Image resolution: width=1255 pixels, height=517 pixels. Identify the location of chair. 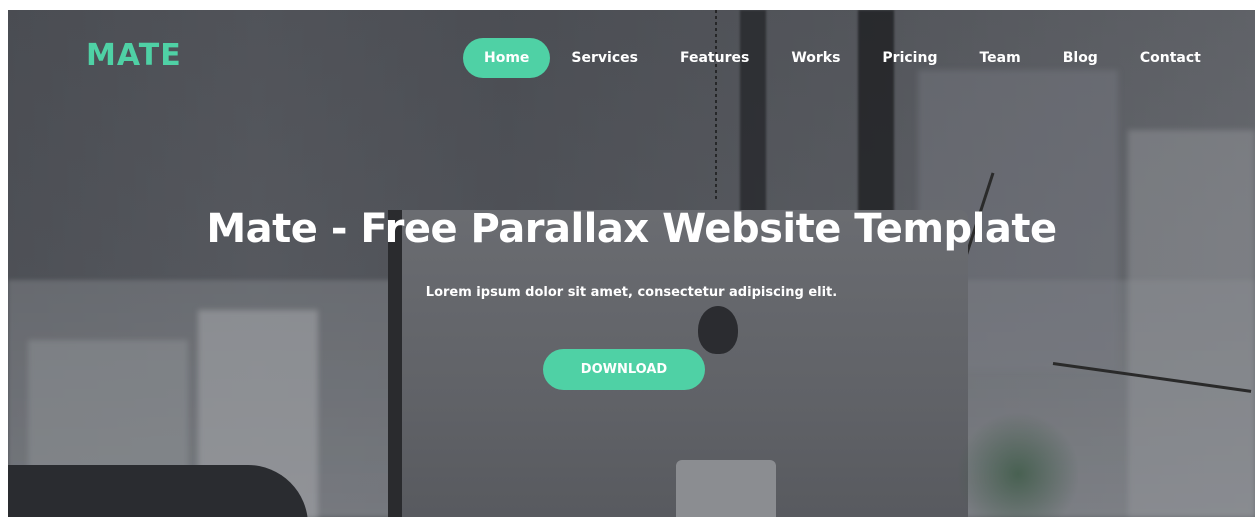
(158, 491).